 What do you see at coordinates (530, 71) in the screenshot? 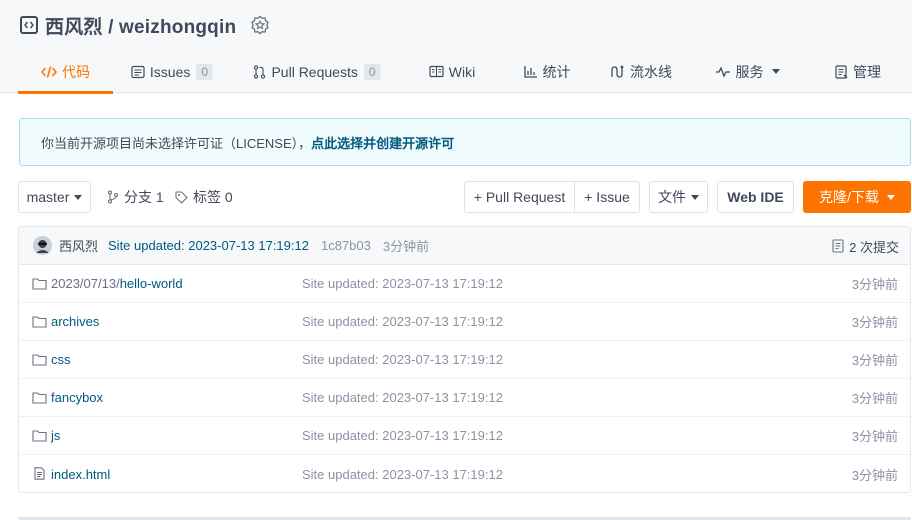
I see `stats-icon` at bounding box center [530, 71].